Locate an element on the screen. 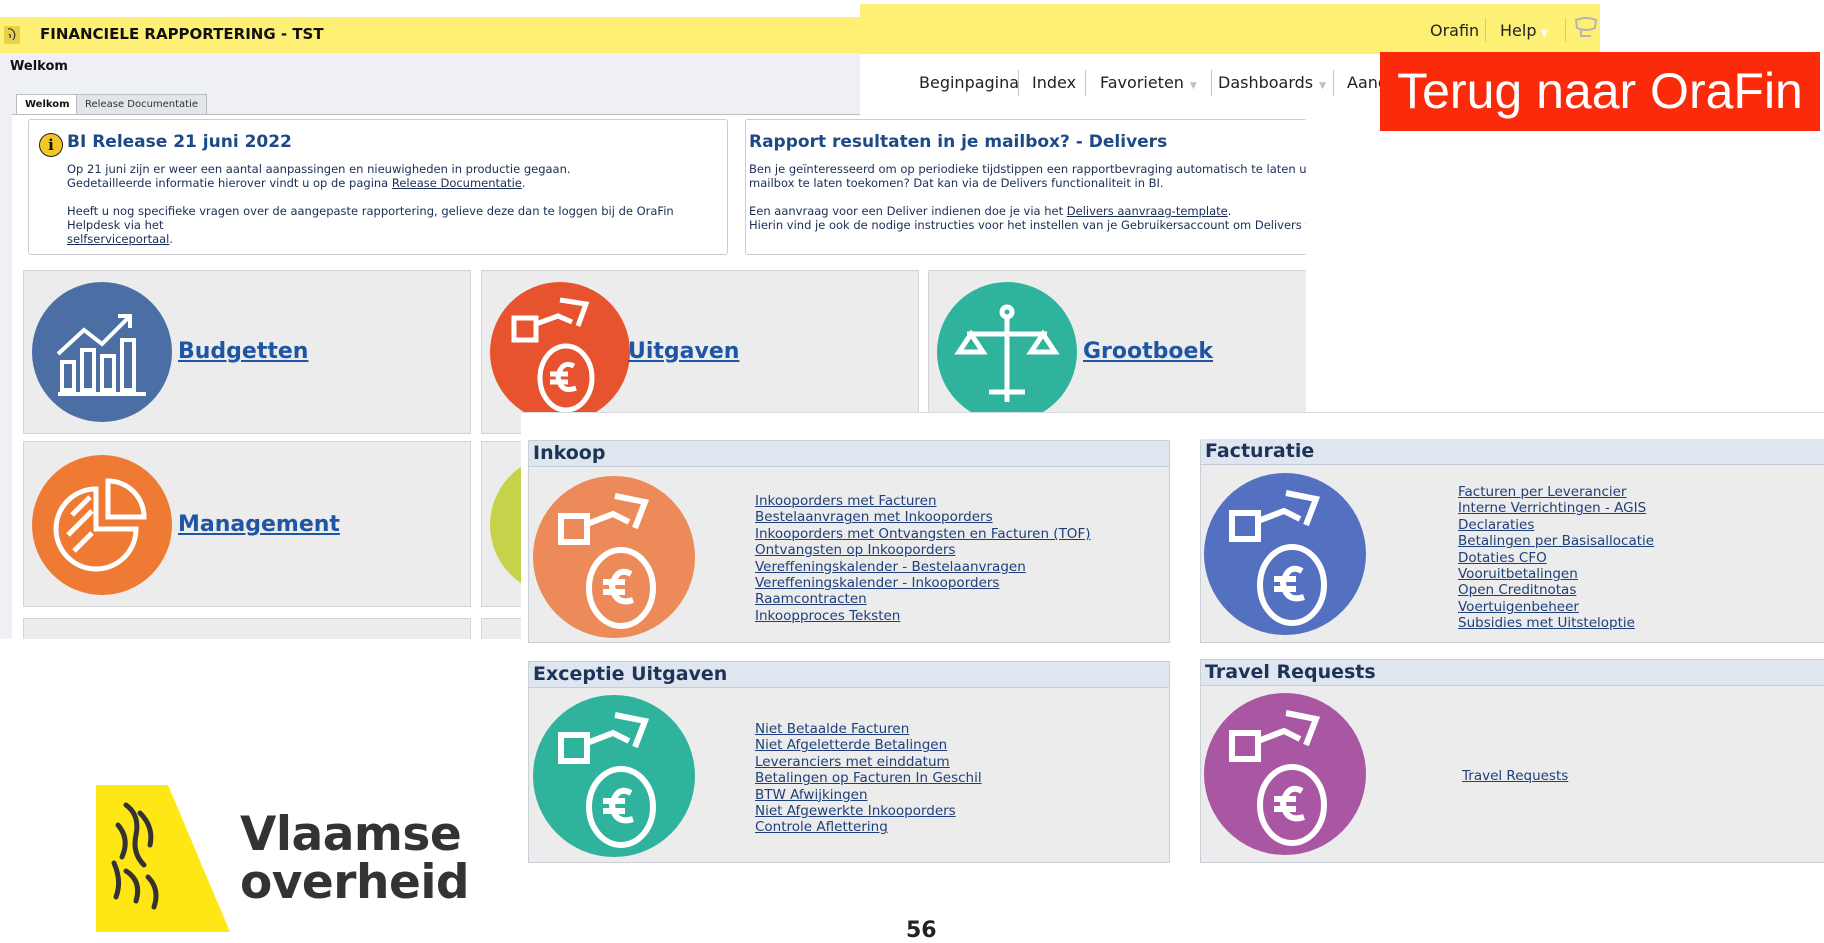 The height and width of the screenshot is (943, 1824). report-link: Dotaties CFO is located at coordinates (1556, 558).